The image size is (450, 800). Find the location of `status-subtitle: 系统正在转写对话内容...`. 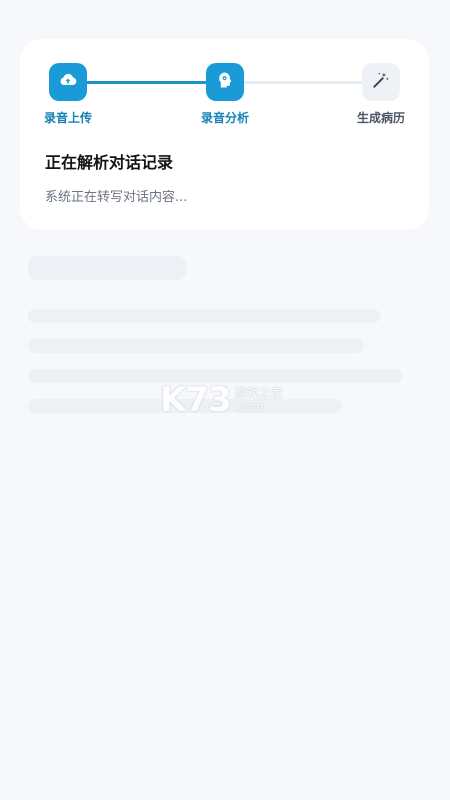

status-subtitle: 系统正在转写对话内容... is located at coordinates (116, 197).